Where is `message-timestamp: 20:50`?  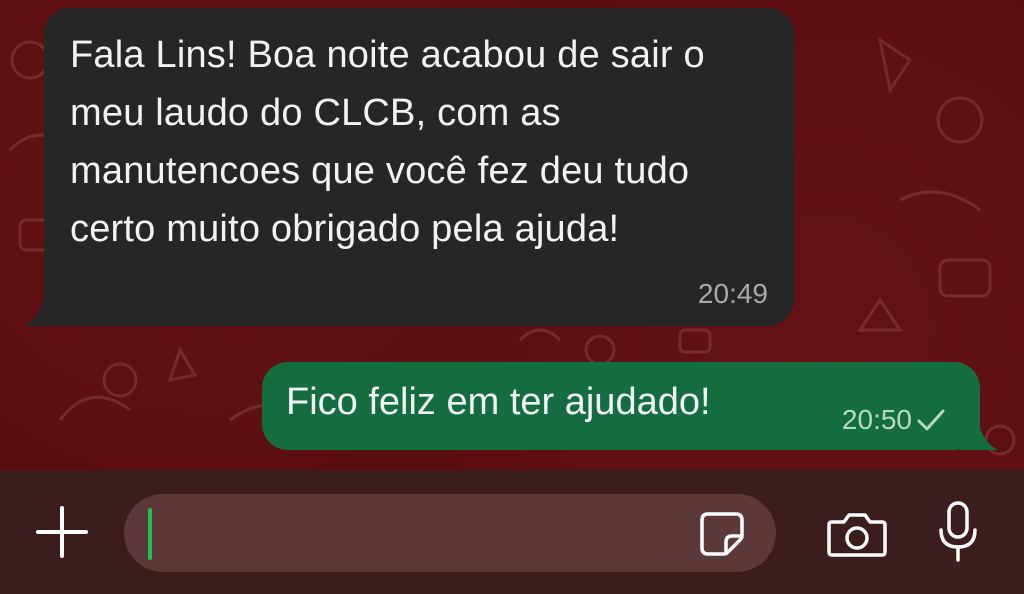
message-timestamp: 20:50 is located at coordinates (876, 419).